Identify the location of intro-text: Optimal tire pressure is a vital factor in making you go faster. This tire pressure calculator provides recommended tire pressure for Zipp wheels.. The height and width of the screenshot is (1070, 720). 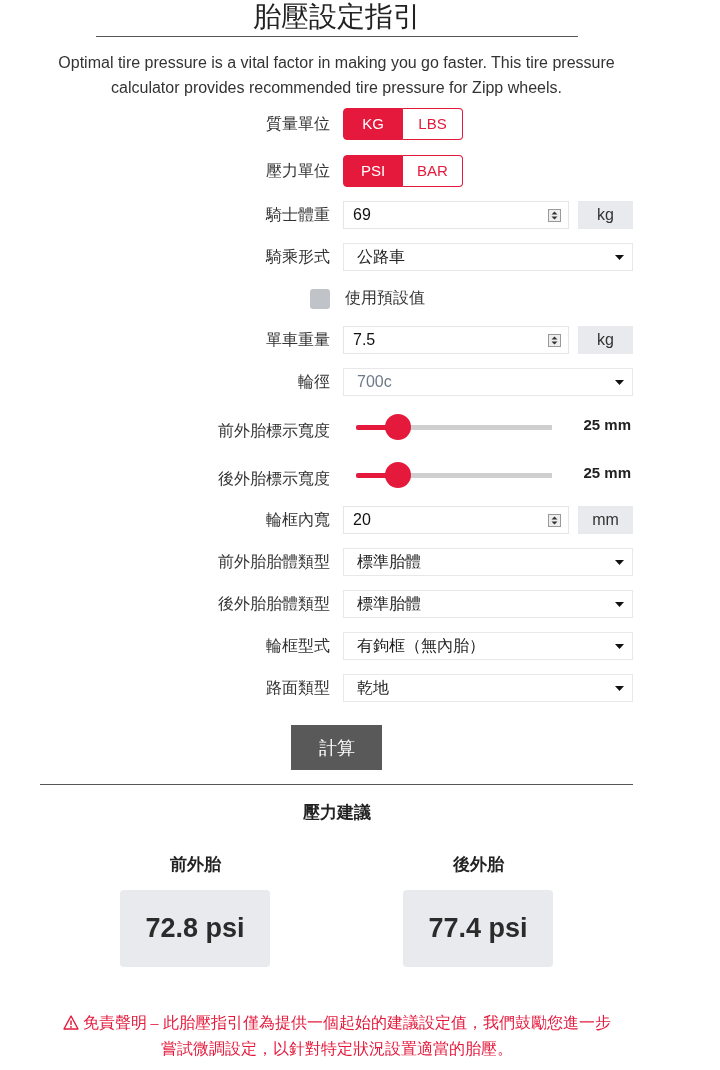
(336, 75).